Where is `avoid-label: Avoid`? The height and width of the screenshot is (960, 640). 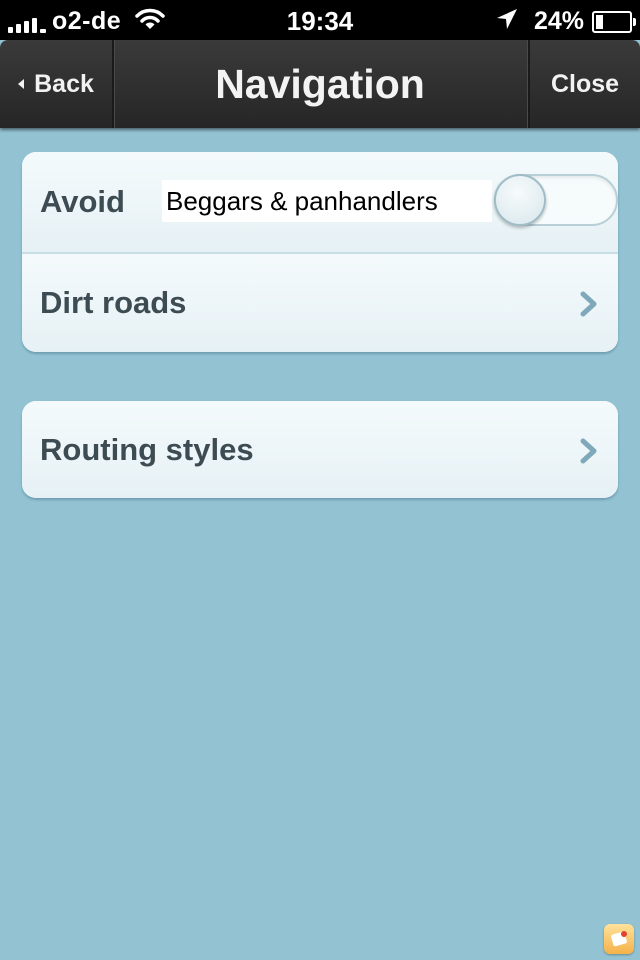
avoid-label: Avoid is located at coordinates (82, 201).